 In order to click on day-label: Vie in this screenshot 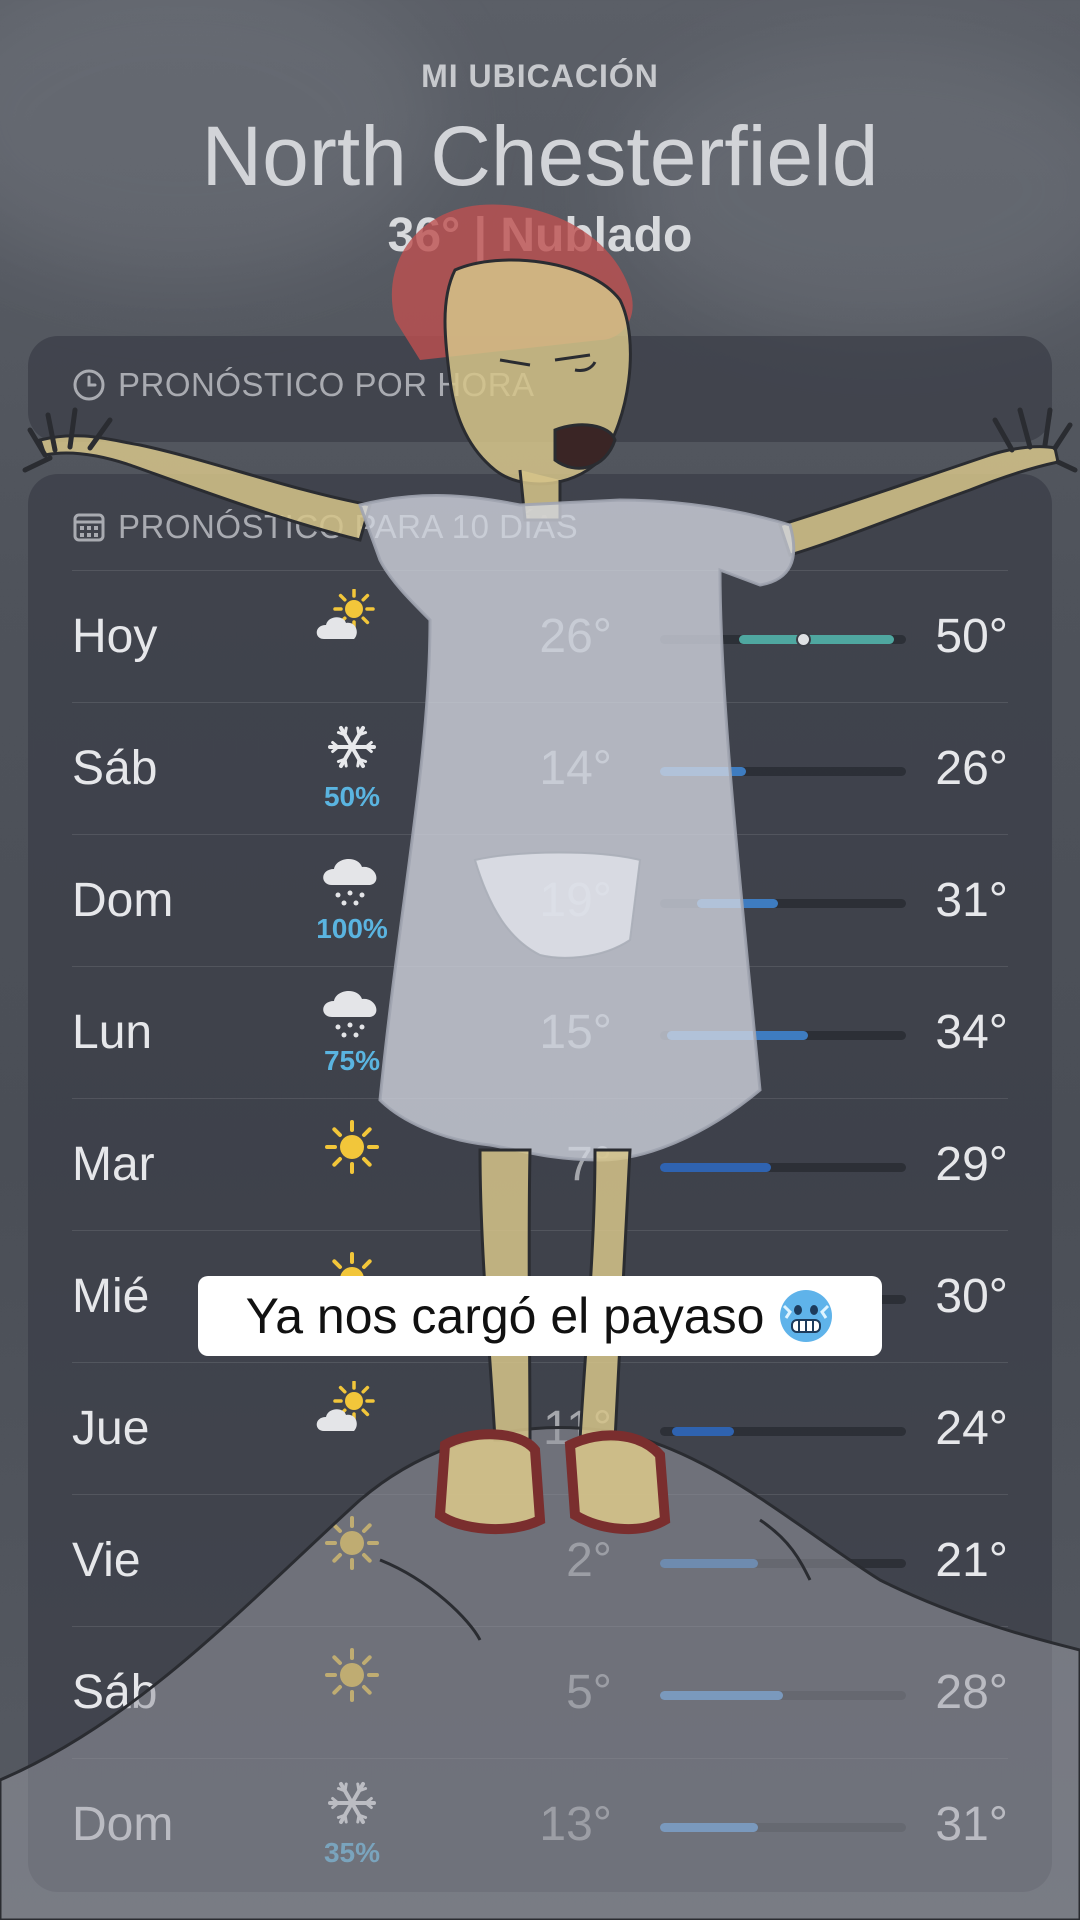, I will do `click(106, 1560)`.